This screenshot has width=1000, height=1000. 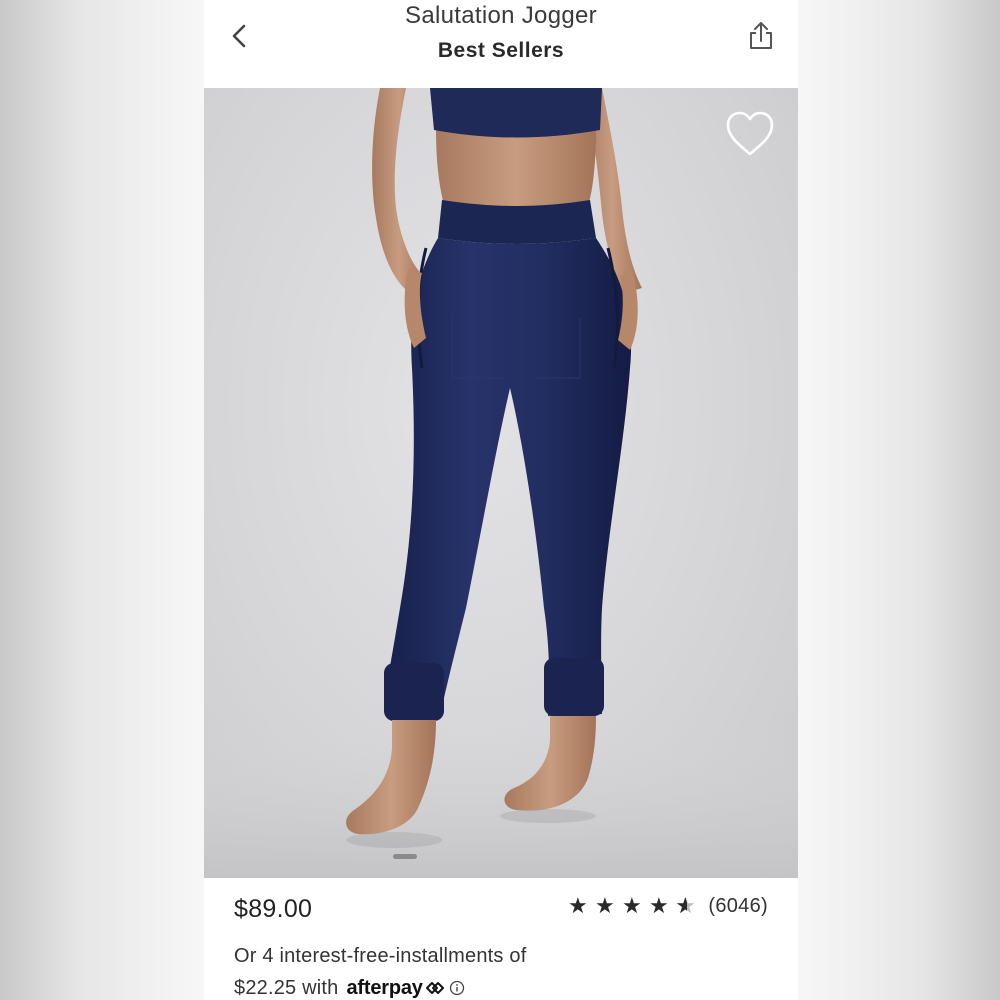 What do you see at coordinates (405, 856) in the screenshot?
I see `image-pager-indicator` at bounding box center [405, 856].